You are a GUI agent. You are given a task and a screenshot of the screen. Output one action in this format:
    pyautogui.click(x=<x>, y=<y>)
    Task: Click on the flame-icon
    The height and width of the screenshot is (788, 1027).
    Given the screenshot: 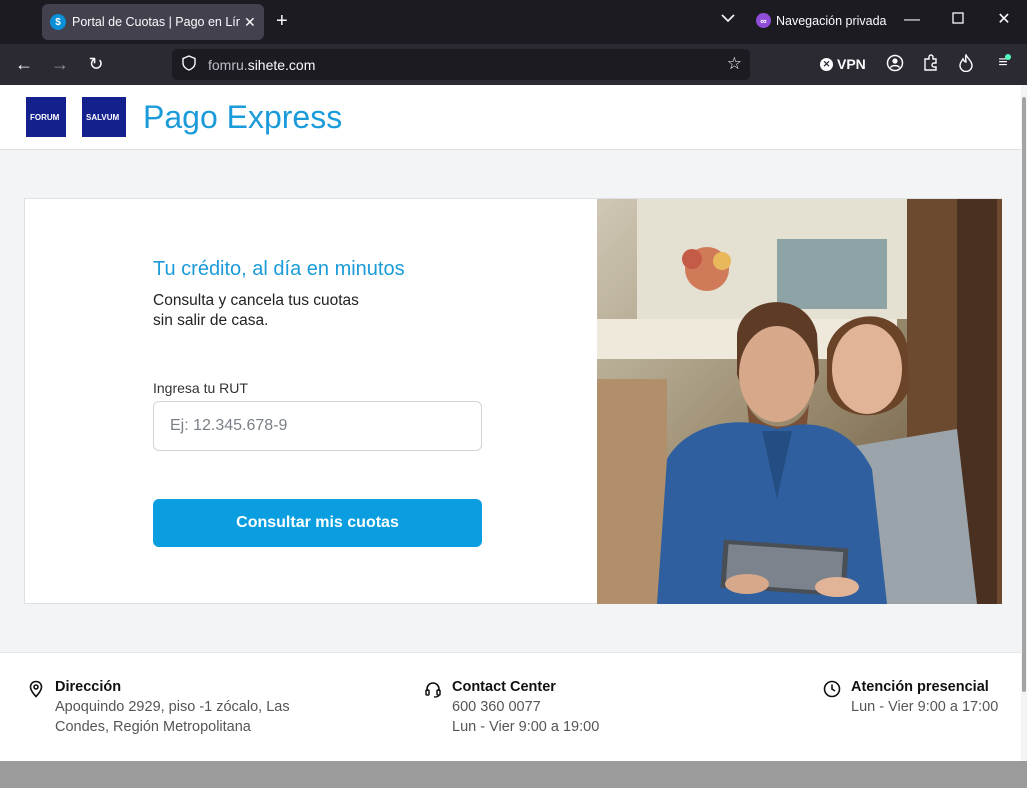 What is the action you would take?
    pyautogui.click(x=966, y=65)
    